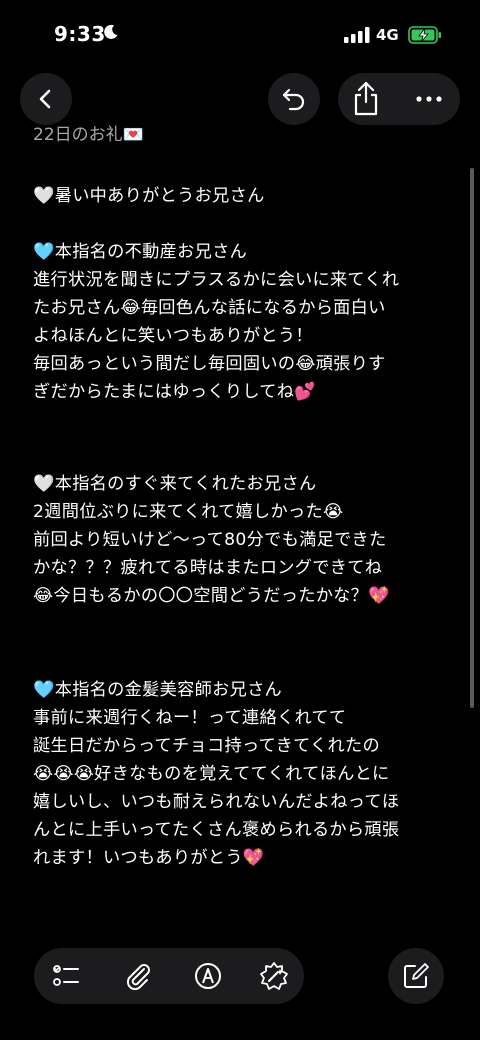 The height and width of the screenshot is (1040, 480). Describe the element at coordinates (216, 802) in the screenshot. I see `note-line: 嬉しいし、いつも耐えられないんだよねってほ` at that location.